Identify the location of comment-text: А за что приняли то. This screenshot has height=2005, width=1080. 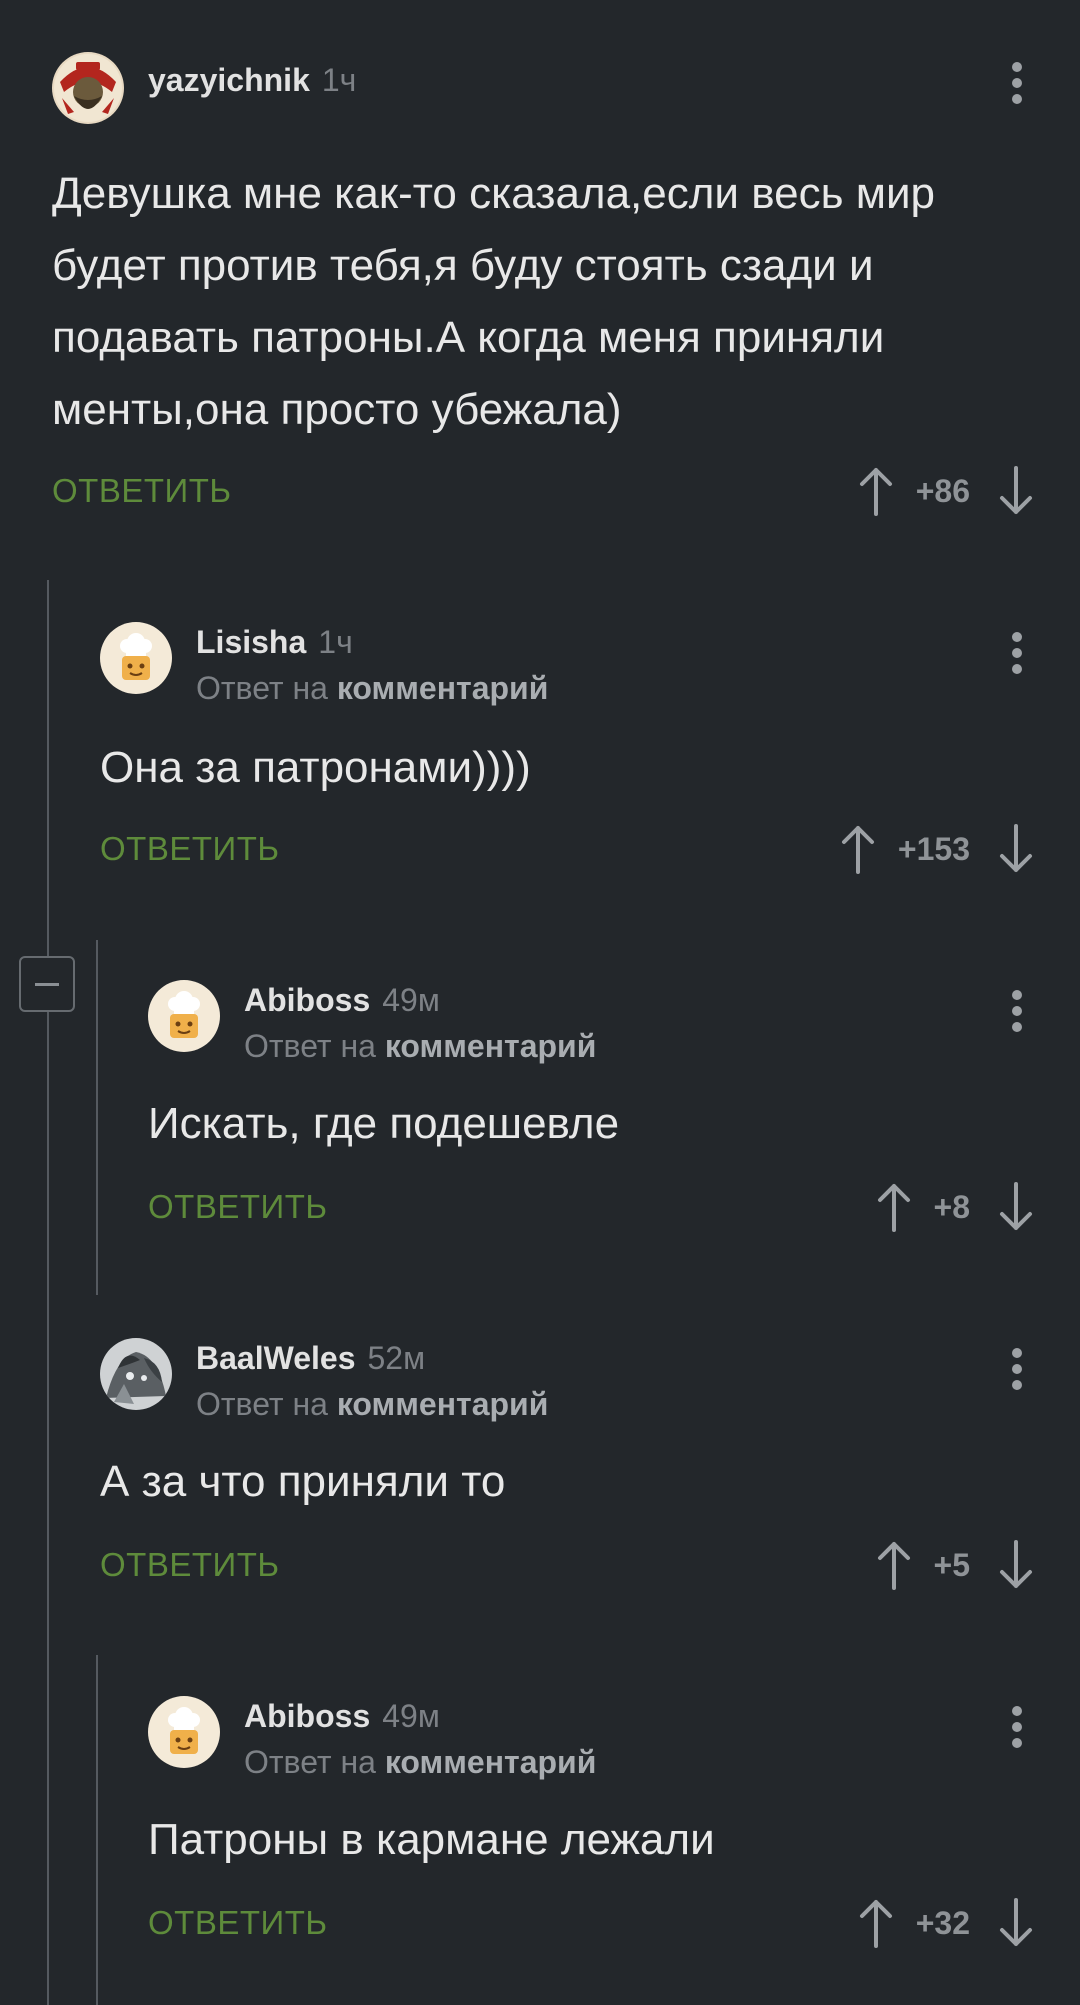
(302, 1482).